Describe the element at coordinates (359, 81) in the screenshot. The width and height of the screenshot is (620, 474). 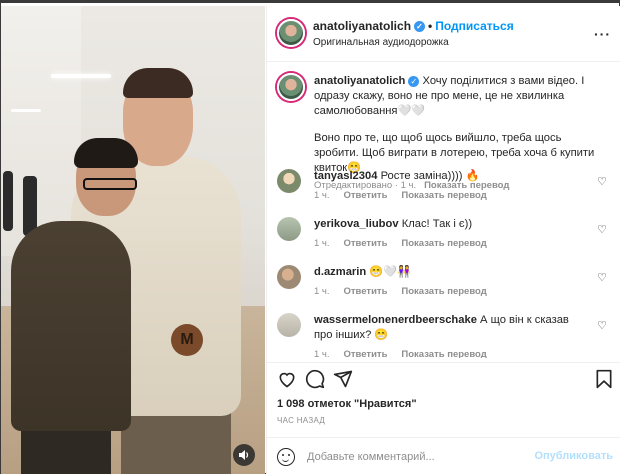
I see `caption-username: anatoliyanatolich` at that location.